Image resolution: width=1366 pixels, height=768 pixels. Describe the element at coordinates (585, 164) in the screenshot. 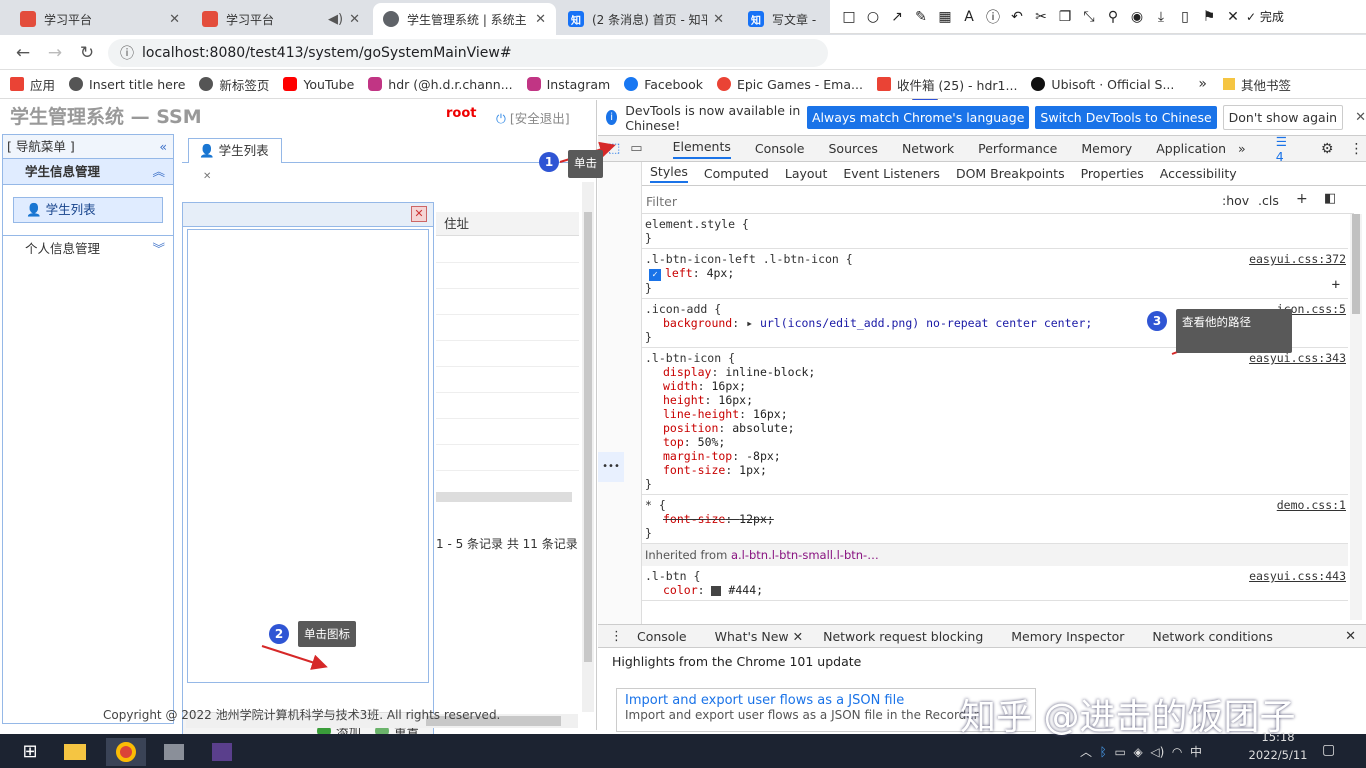

I see `step-callout-1: 单击` at that location.